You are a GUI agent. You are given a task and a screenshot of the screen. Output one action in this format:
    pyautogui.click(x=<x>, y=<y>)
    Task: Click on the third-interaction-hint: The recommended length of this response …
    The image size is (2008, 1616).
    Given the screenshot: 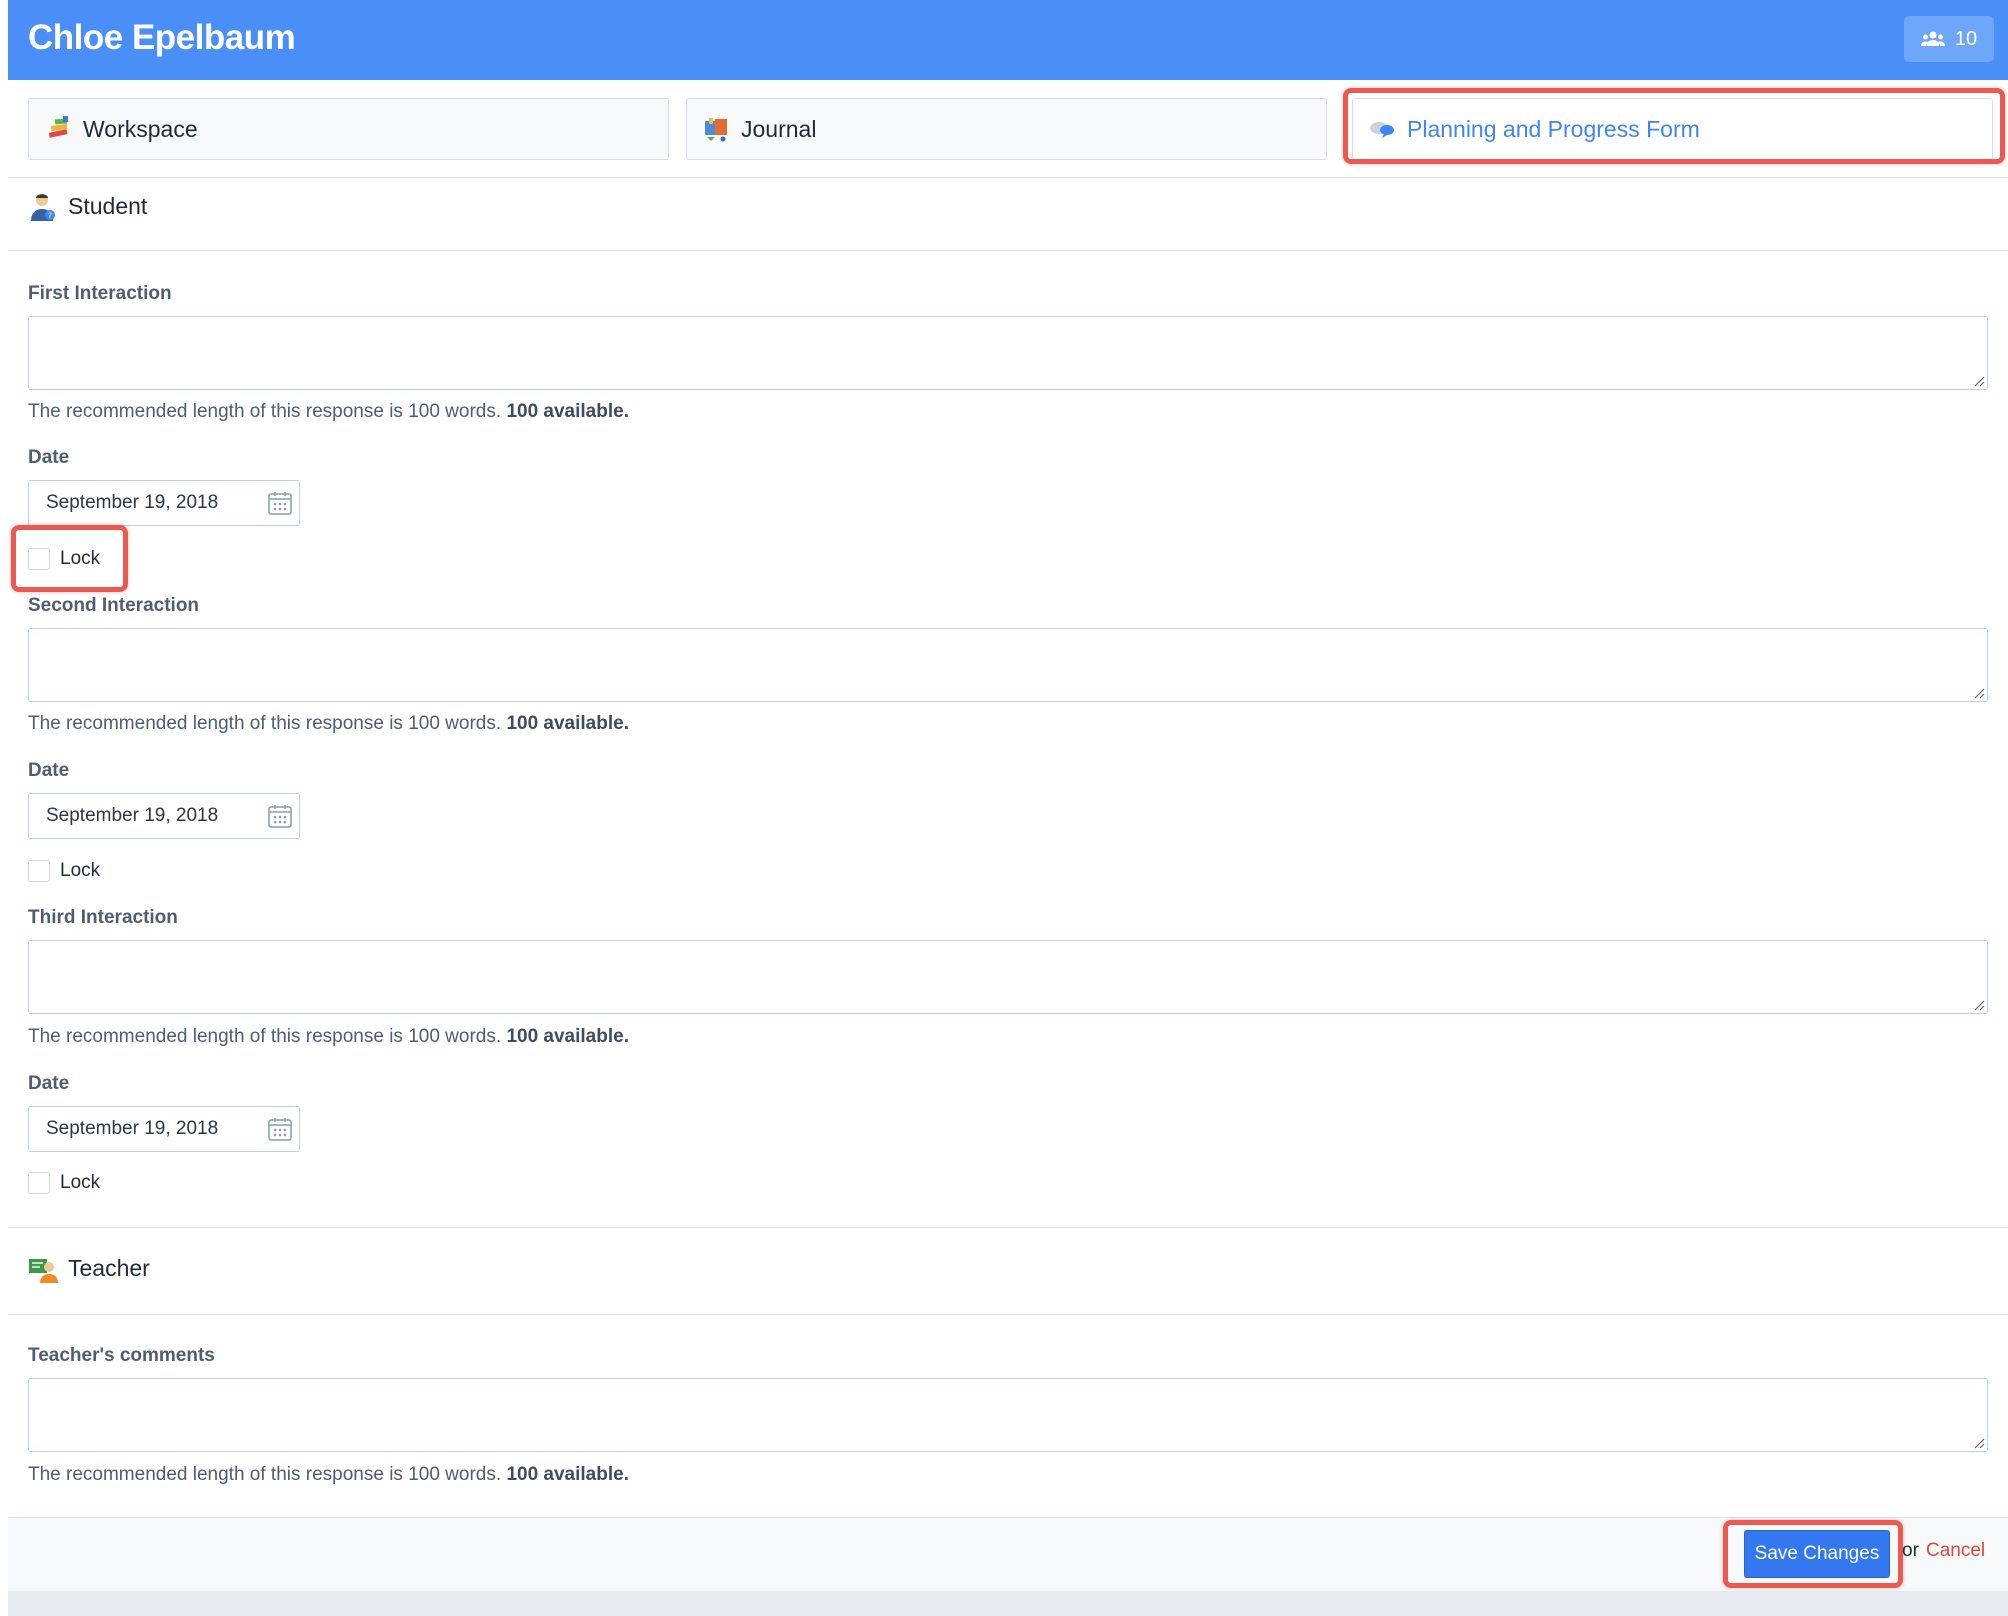 What is the action you would take?
    pyautogui.click(x=328, y=1037)
    